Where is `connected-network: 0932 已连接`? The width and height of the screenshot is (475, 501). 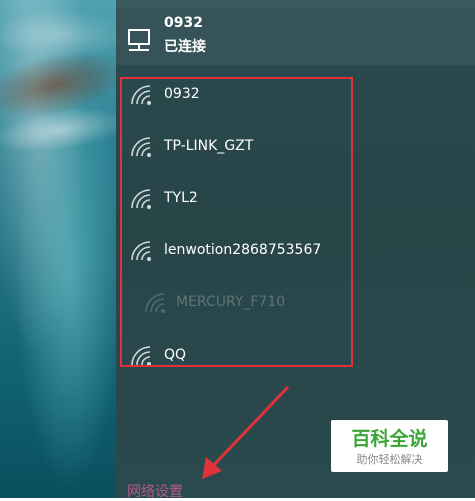
connected-network: 0932 已连接 is located at coordinates (295, 36).